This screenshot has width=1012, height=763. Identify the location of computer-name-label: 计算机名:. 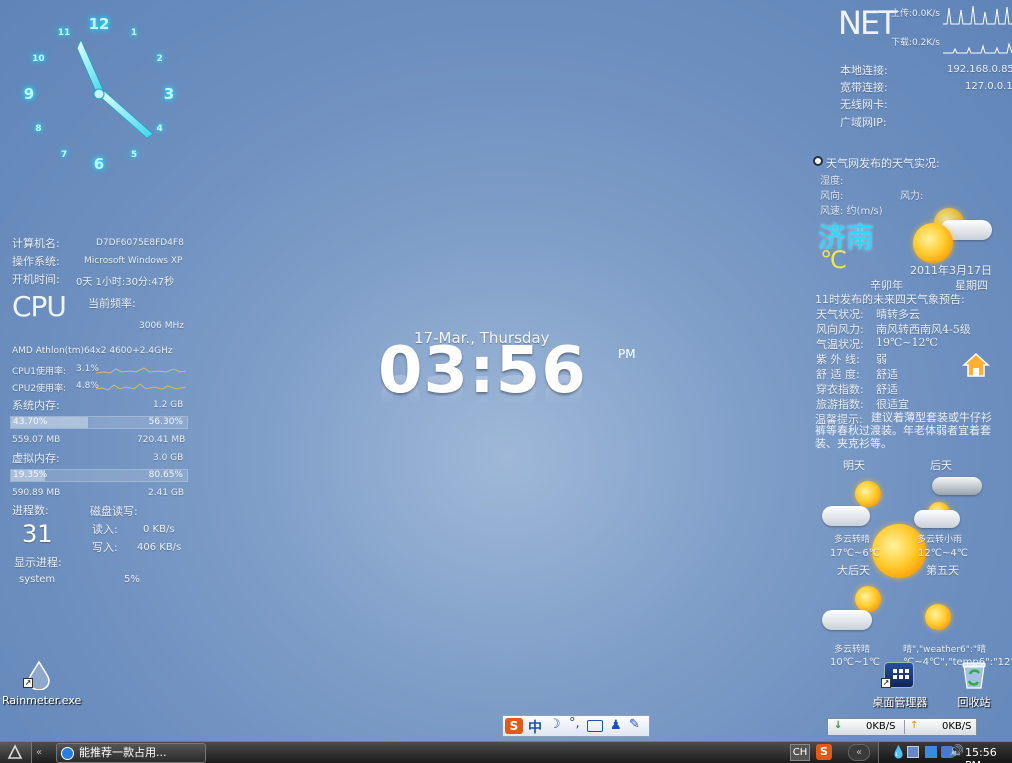
(36, 243).